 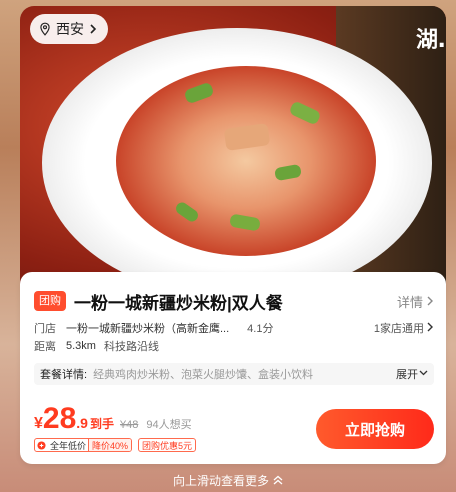 I want to click on price-row: ¥ 28 .9 到手 ¥48 94人想买, so click(x=113, y=420).